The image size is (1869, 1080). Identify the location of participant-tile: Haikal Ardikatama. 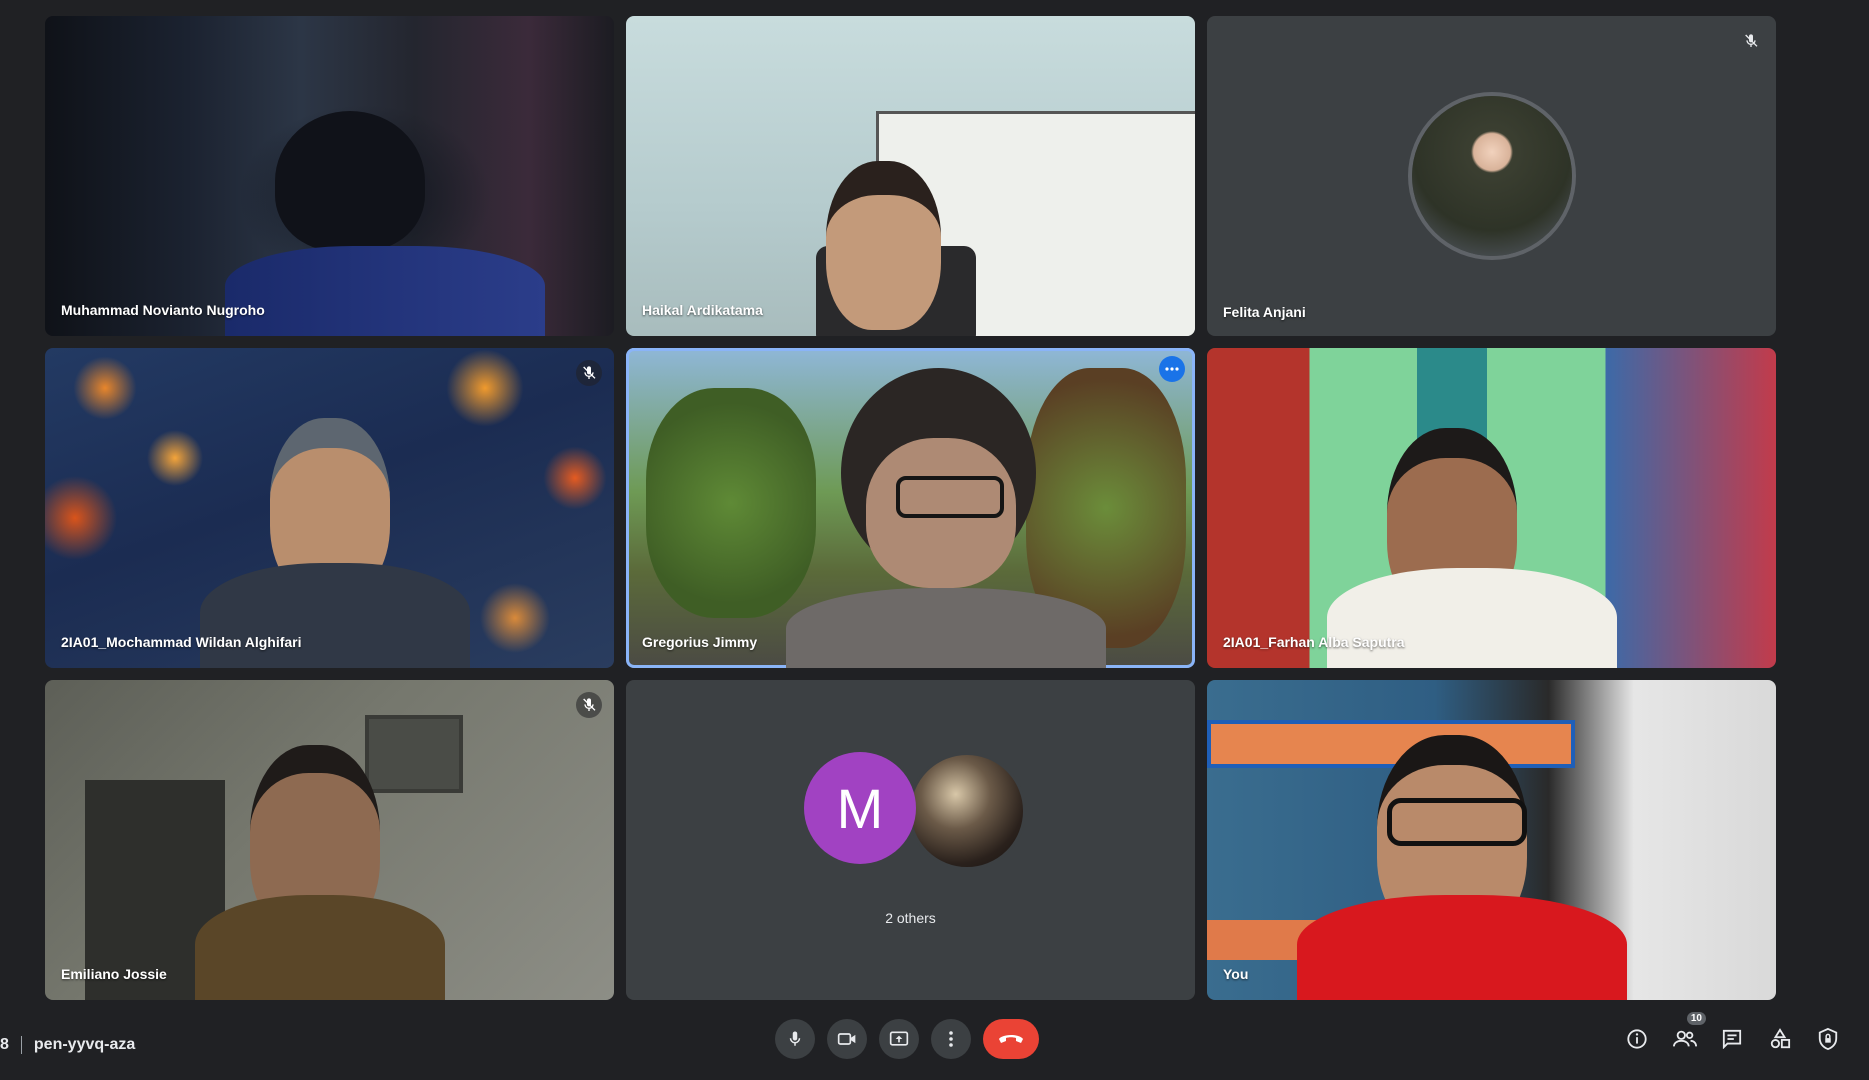
(910, 176).